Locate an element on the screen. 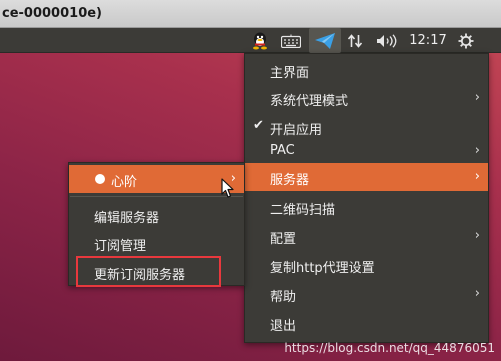  menu-item-proxy-mode: 系统代理模式 › is located at coordinates (366, 98).